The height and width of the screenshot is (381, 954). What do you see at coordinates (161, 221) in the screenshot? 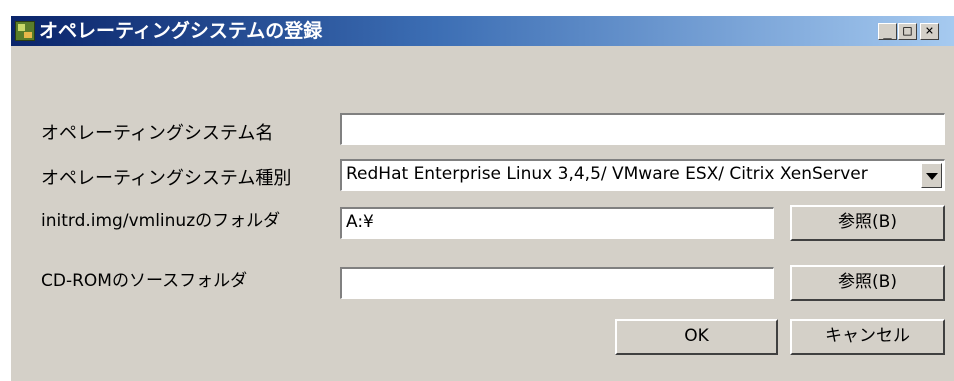
I see `initrd-folder-label: initrd.img/vmlinuzのフォルダ` at bounding box center [161, 221].